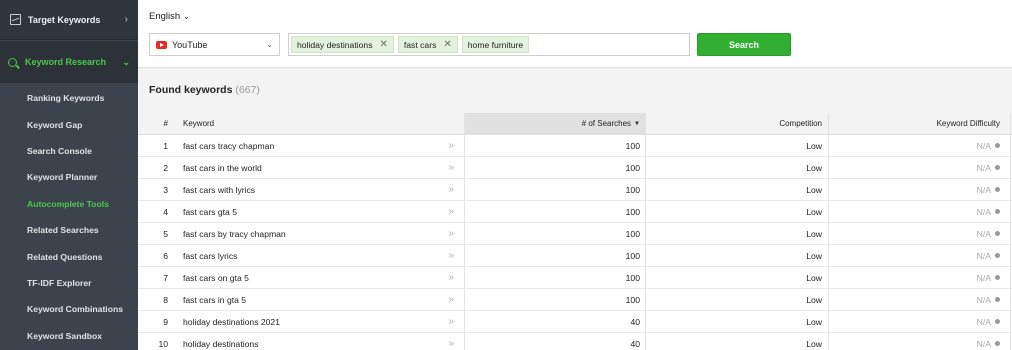 This screenshot has height=350, width=1012. Describe the element at coordinates (320, 233) in the screenshot. I see `keyword-cell: fast cars by tracy chapman »` at that location.